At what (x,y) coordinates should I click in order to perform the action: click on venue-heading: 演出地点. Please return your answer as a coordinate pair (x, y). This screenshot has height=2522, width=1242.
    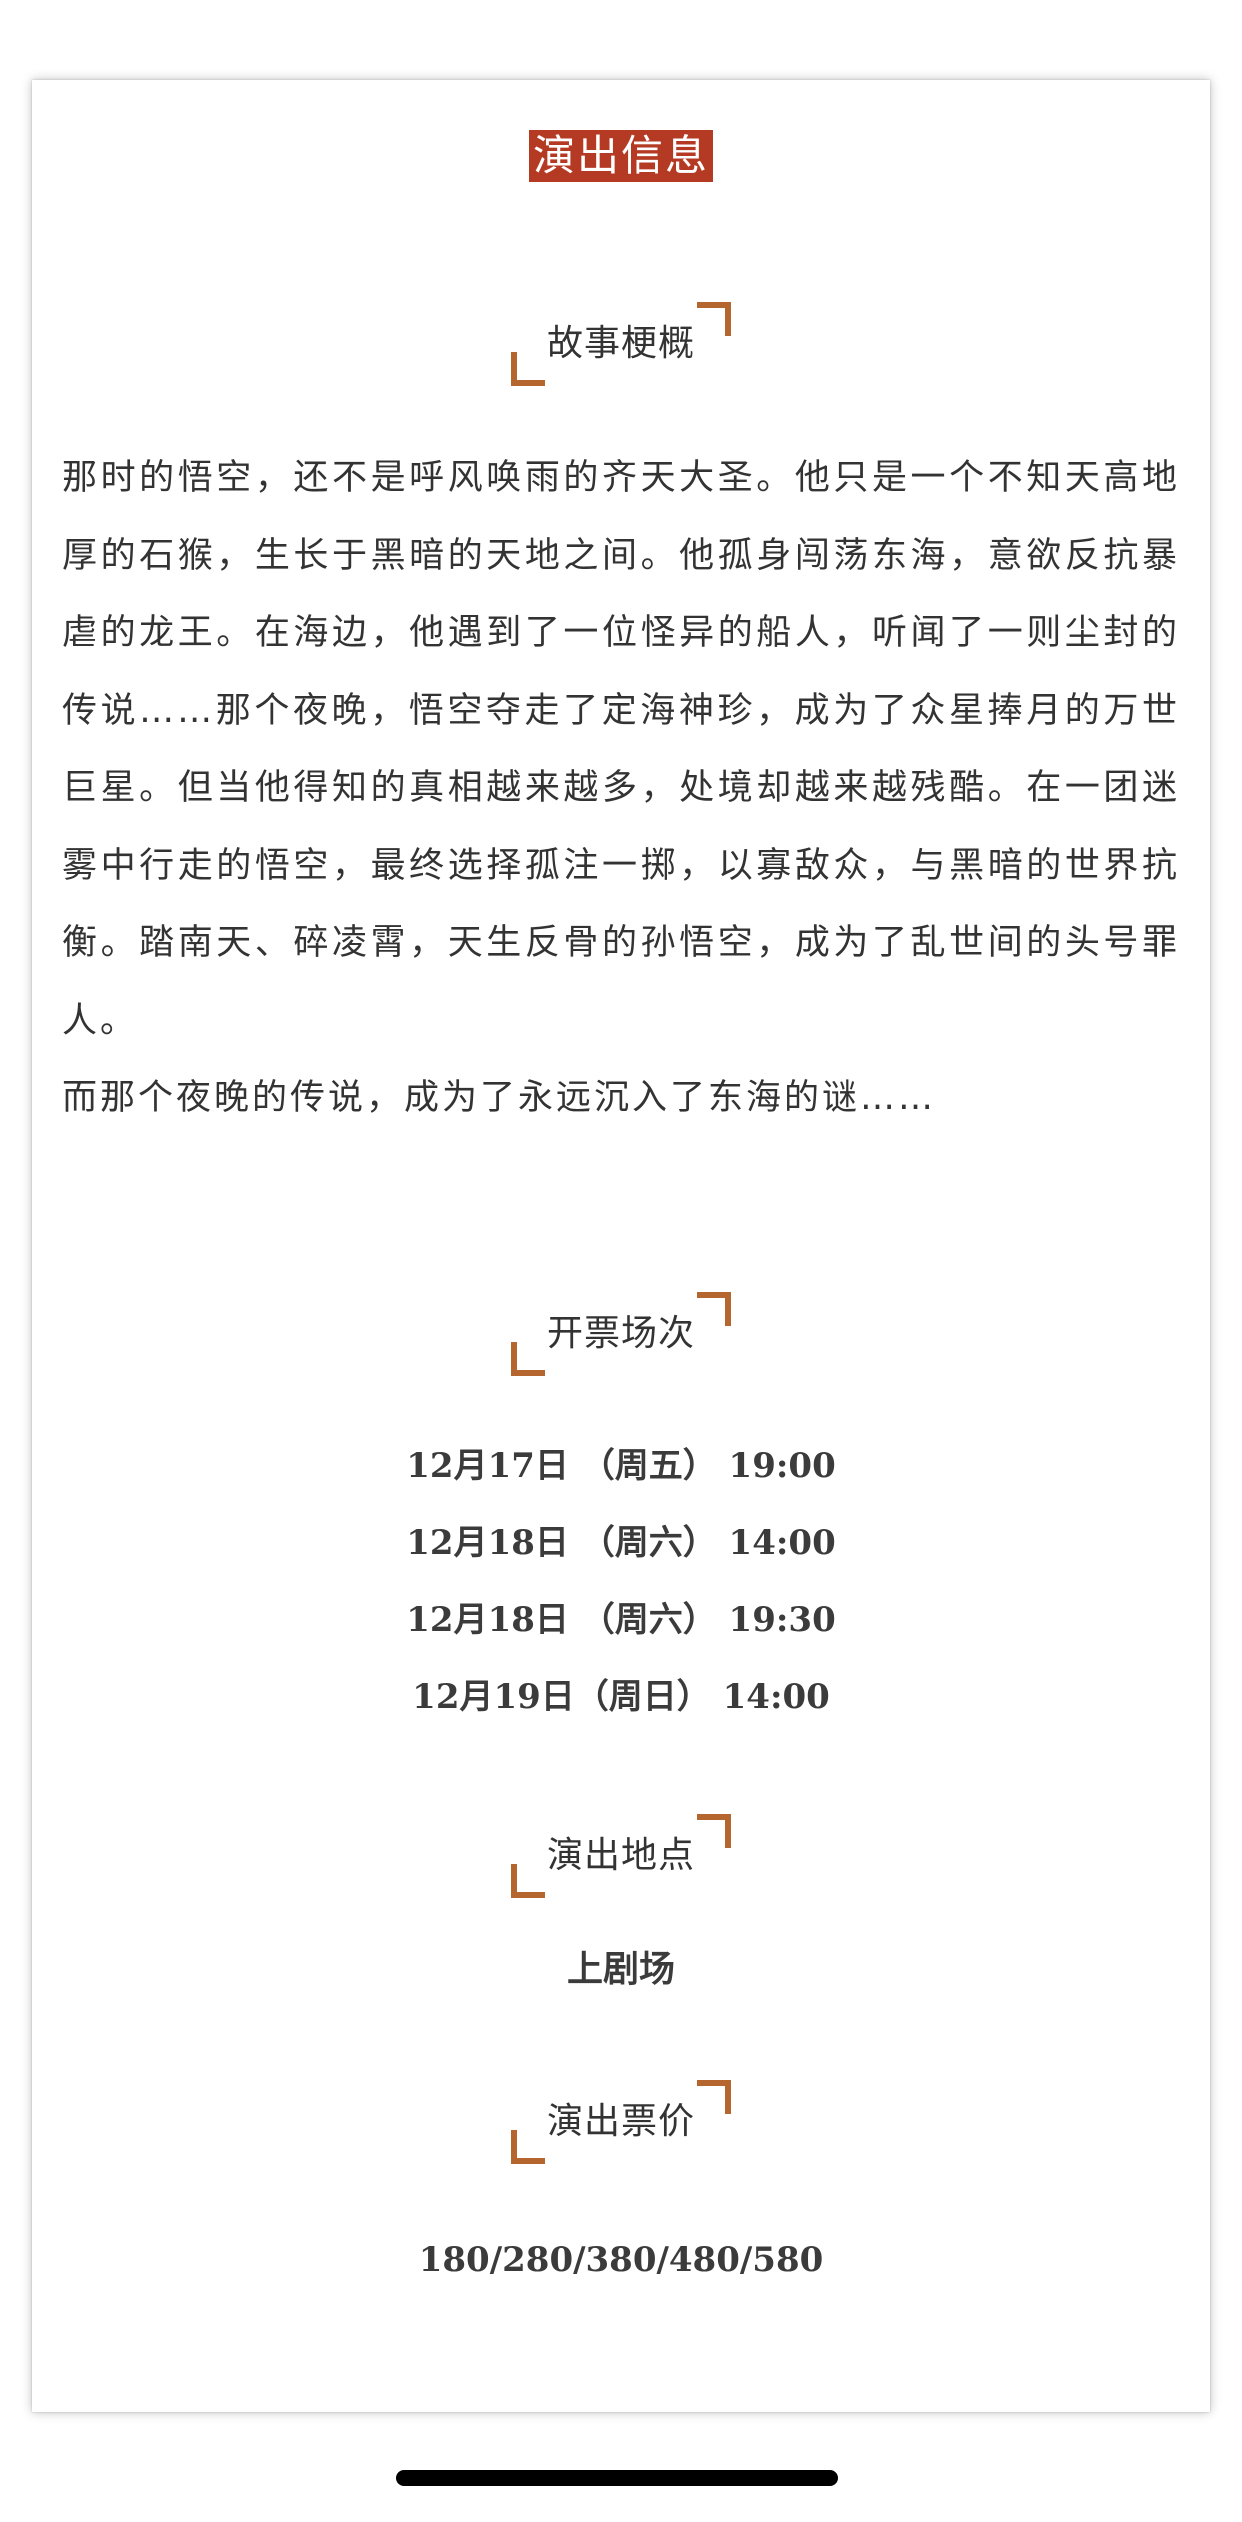
    Looking at the image, I should click on (620, 1855).